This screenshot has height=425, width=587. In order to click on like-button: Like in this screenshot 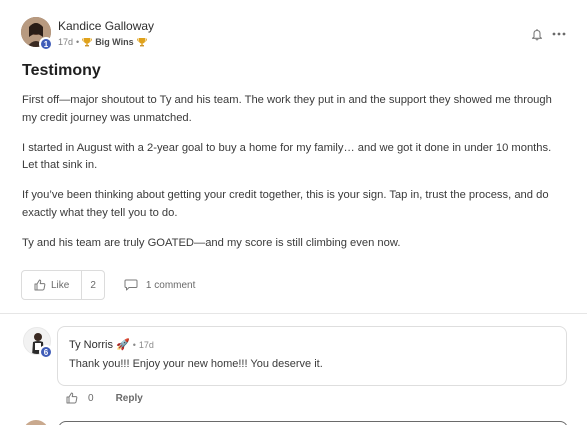, I will do `click(52, 285)`.